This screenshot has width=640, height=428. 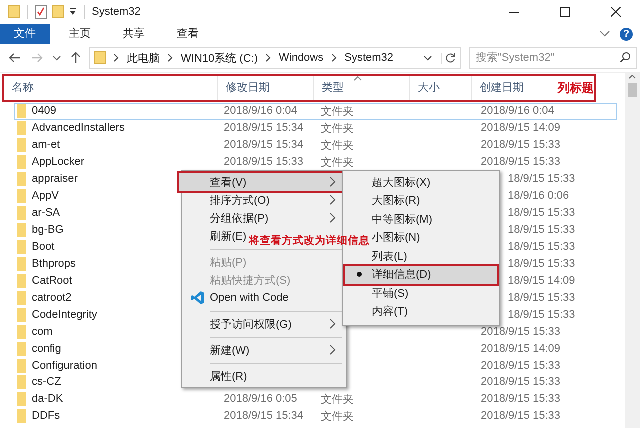 I want to click on menu-item: 列表(L), so click(x=390, y=256).